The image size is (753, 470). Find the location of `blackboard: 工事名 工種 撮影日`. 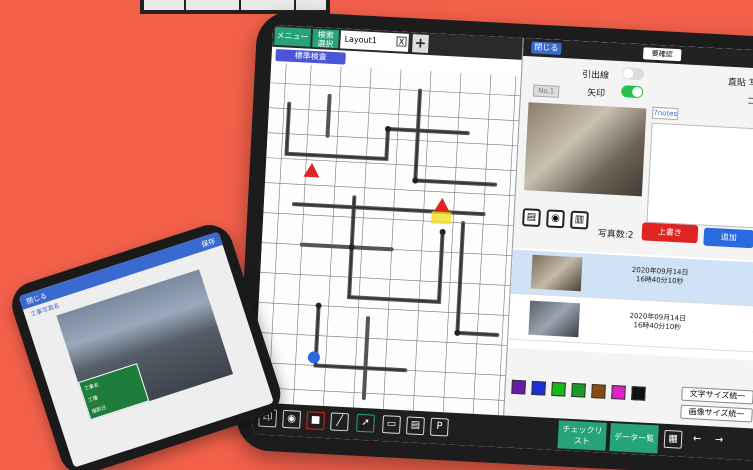

blackboard: 工事名 工種 撮影日 is located at coordinates (114, 392).